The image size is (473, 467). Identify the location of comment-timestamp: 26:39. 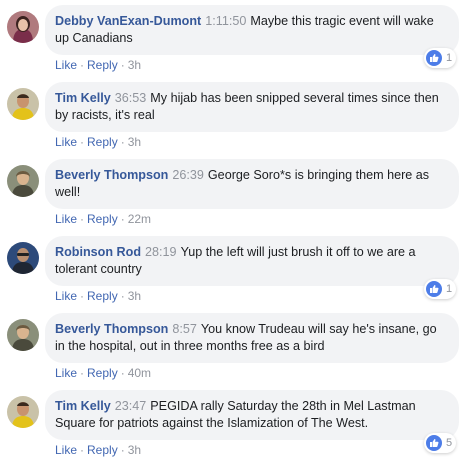
(188, 175).